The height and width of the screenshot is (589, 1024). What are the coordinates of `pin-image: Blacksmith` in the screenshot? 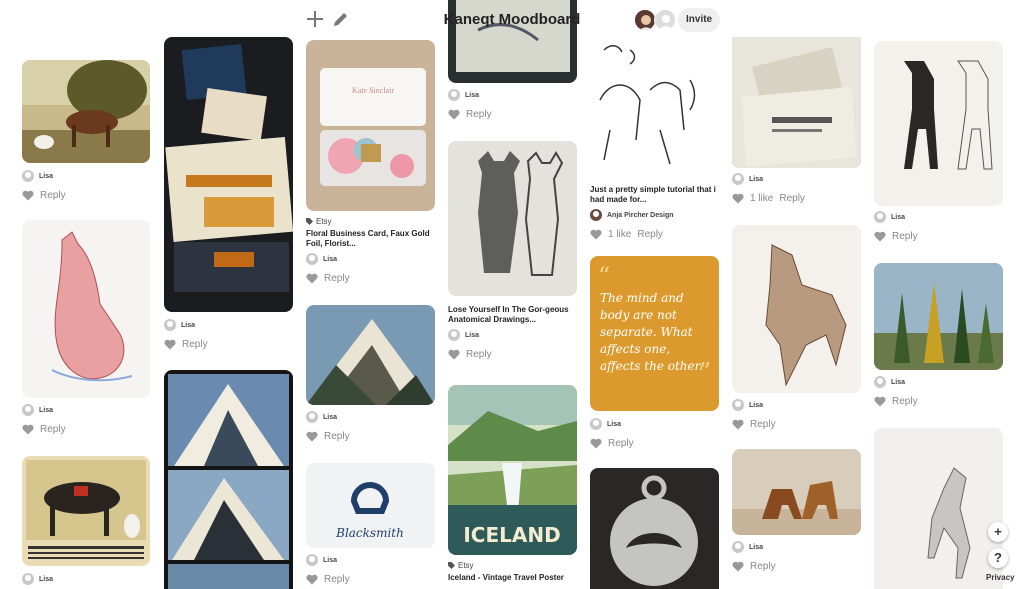 It's located at (370, 505).